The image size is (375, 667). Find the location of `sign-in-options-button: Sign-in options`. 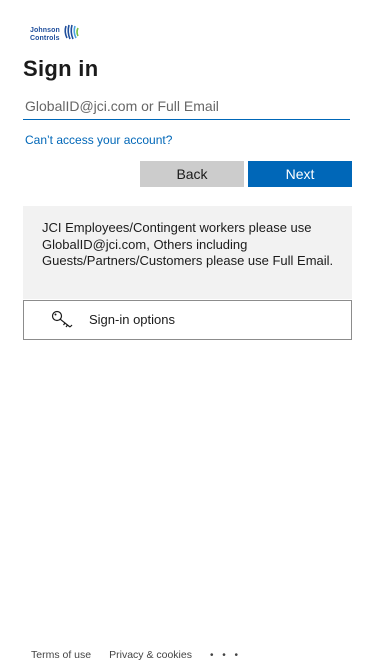

sign-in-options-button: Sign-in options is located at coordinates (187, 320).